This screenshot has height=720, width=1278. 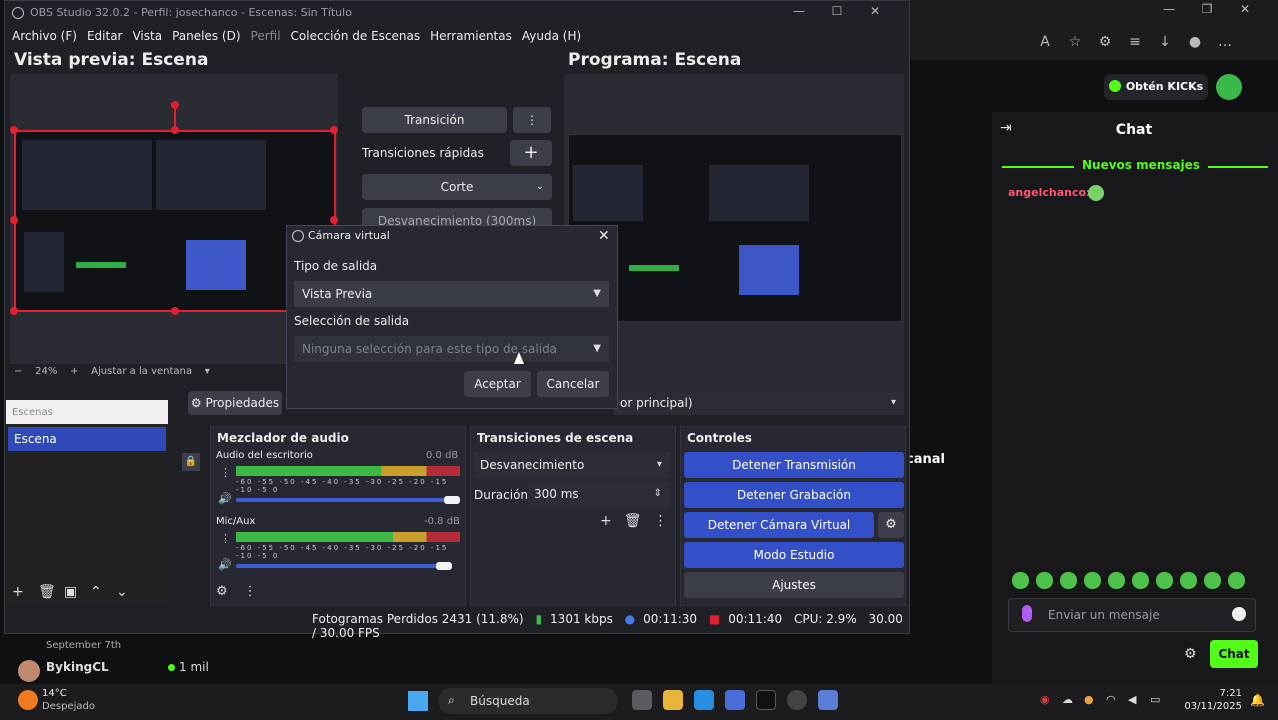 I want to click on weather-icon, so click(x=28, y=700).